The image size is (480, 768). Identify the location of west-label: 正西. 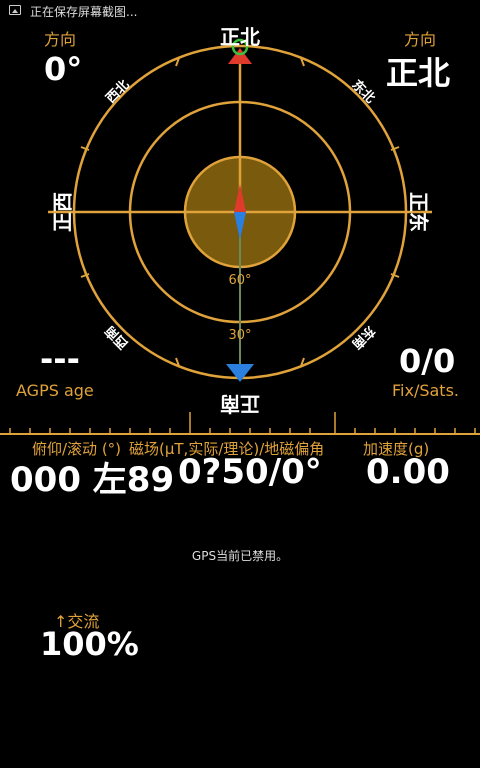
(63, 212).